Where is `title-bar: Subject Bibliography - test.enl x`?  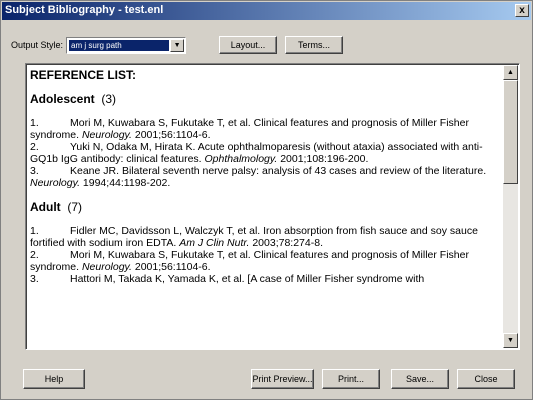 title-bar: Subject Bibliography - test.enl x is located at coordinates (266, 11).